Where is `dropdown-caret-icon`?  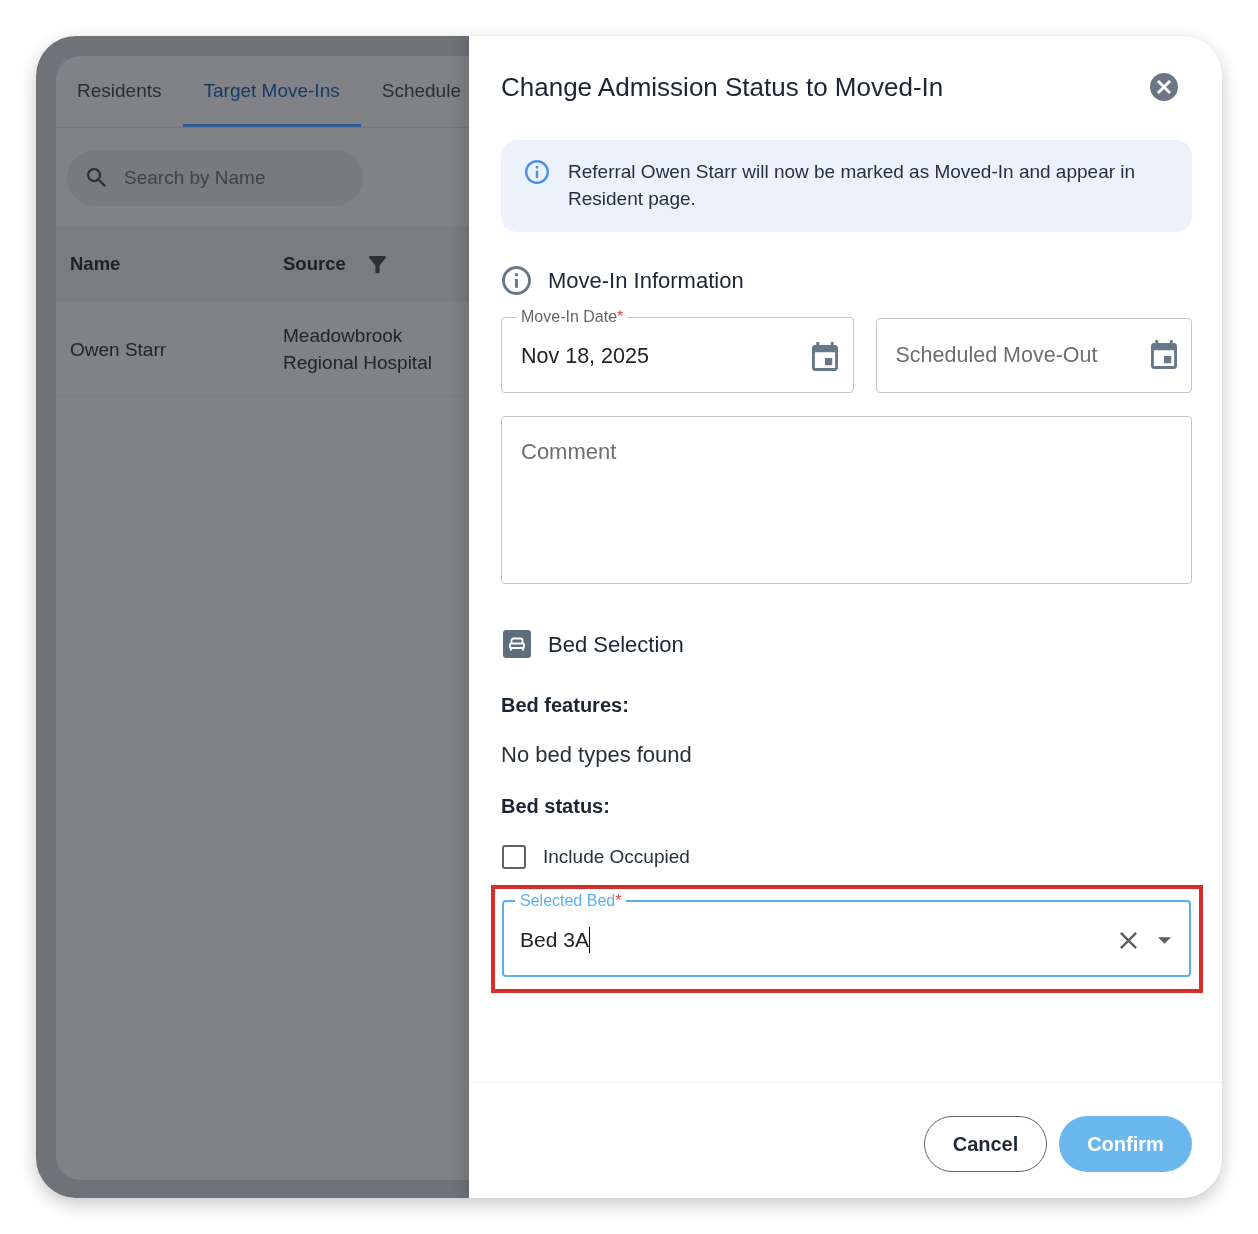 dropdown-caret-icon is located at coordinates (1164, 940).